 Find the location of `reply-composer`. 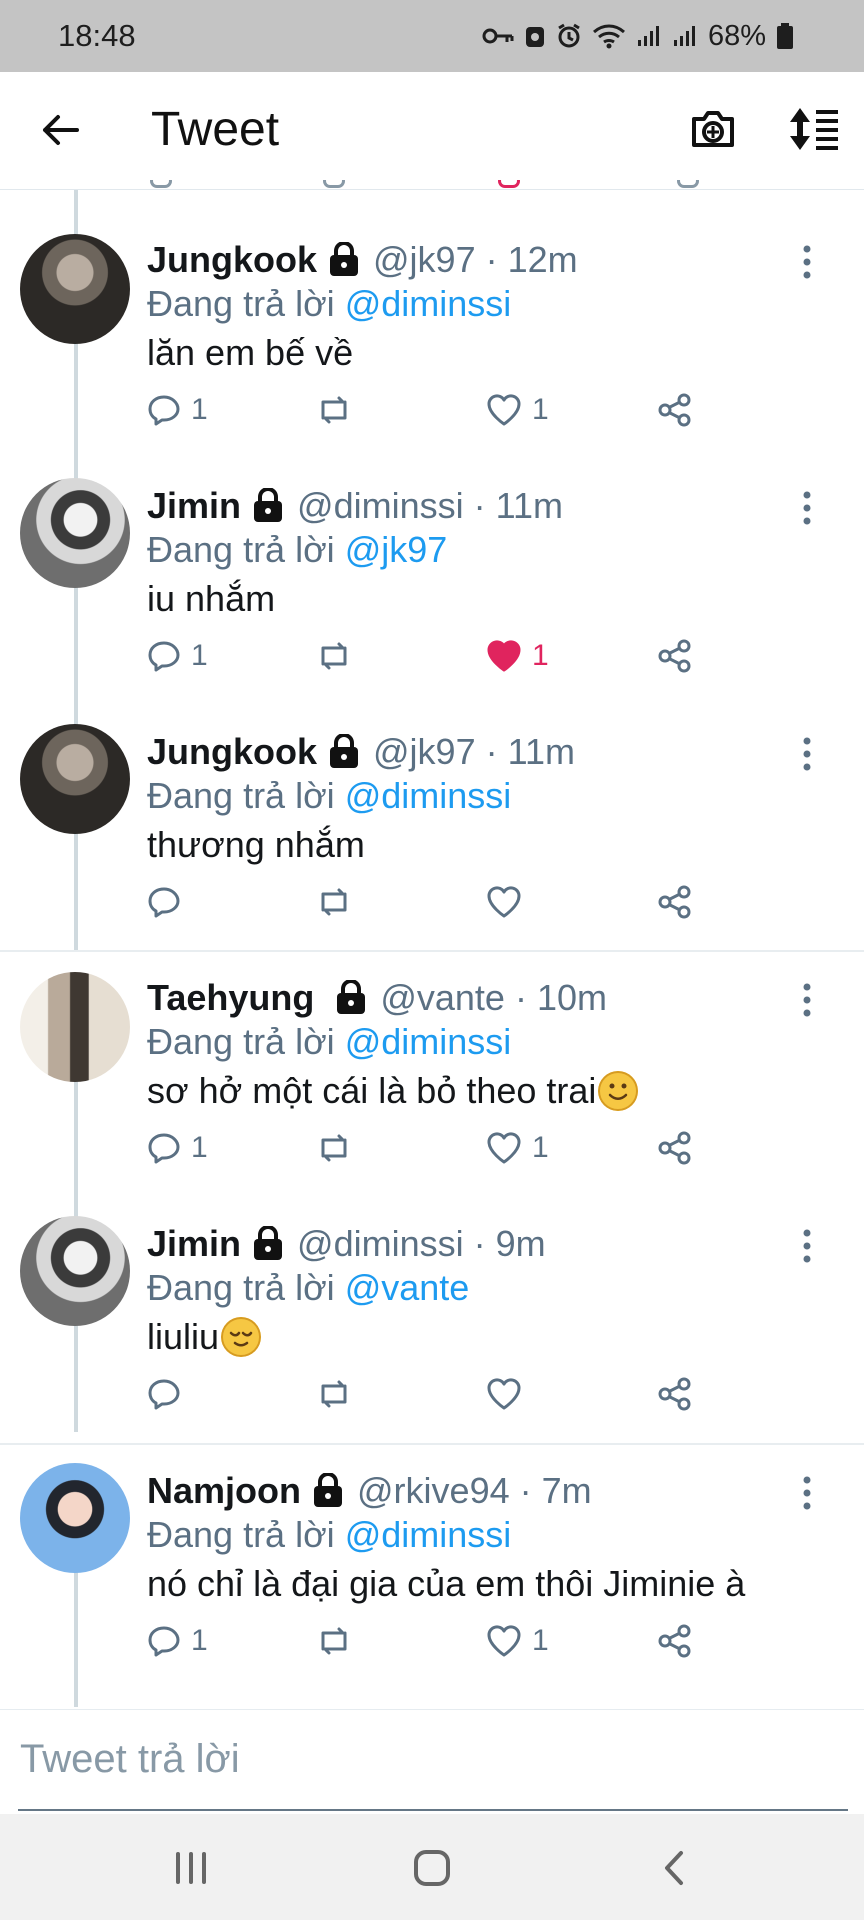

reply-composer is located at coordinates (432, 1760).